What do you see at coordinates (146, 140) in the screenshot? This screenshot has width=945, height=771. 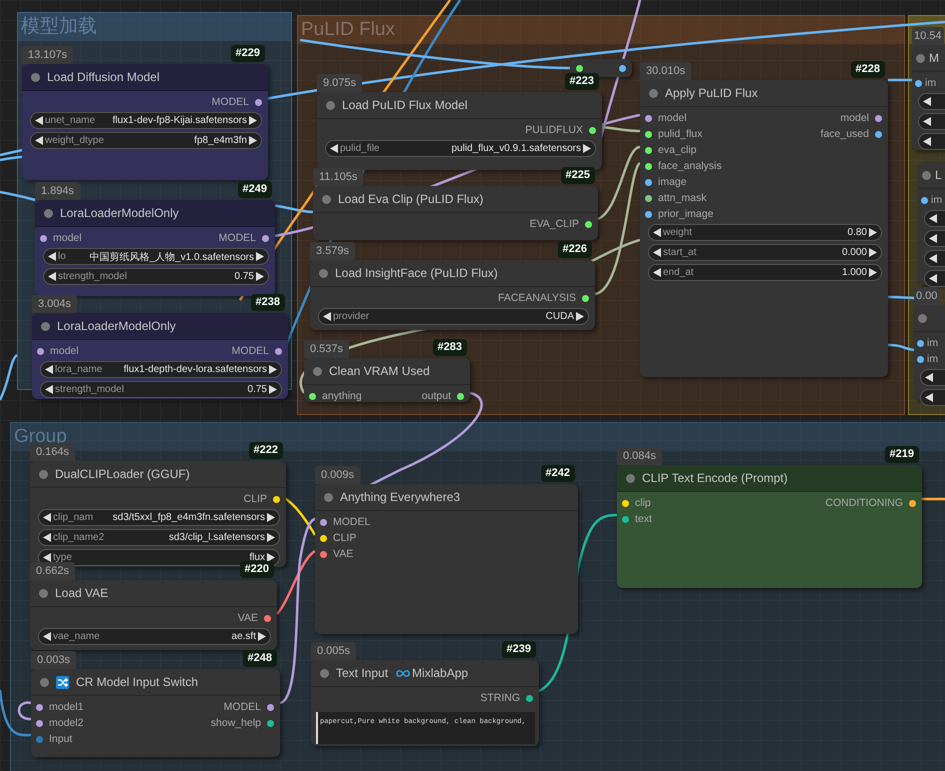 I see `dropdown-widget: weight_dtype fp8_e4m3fn` at bounding box center [146, 140].